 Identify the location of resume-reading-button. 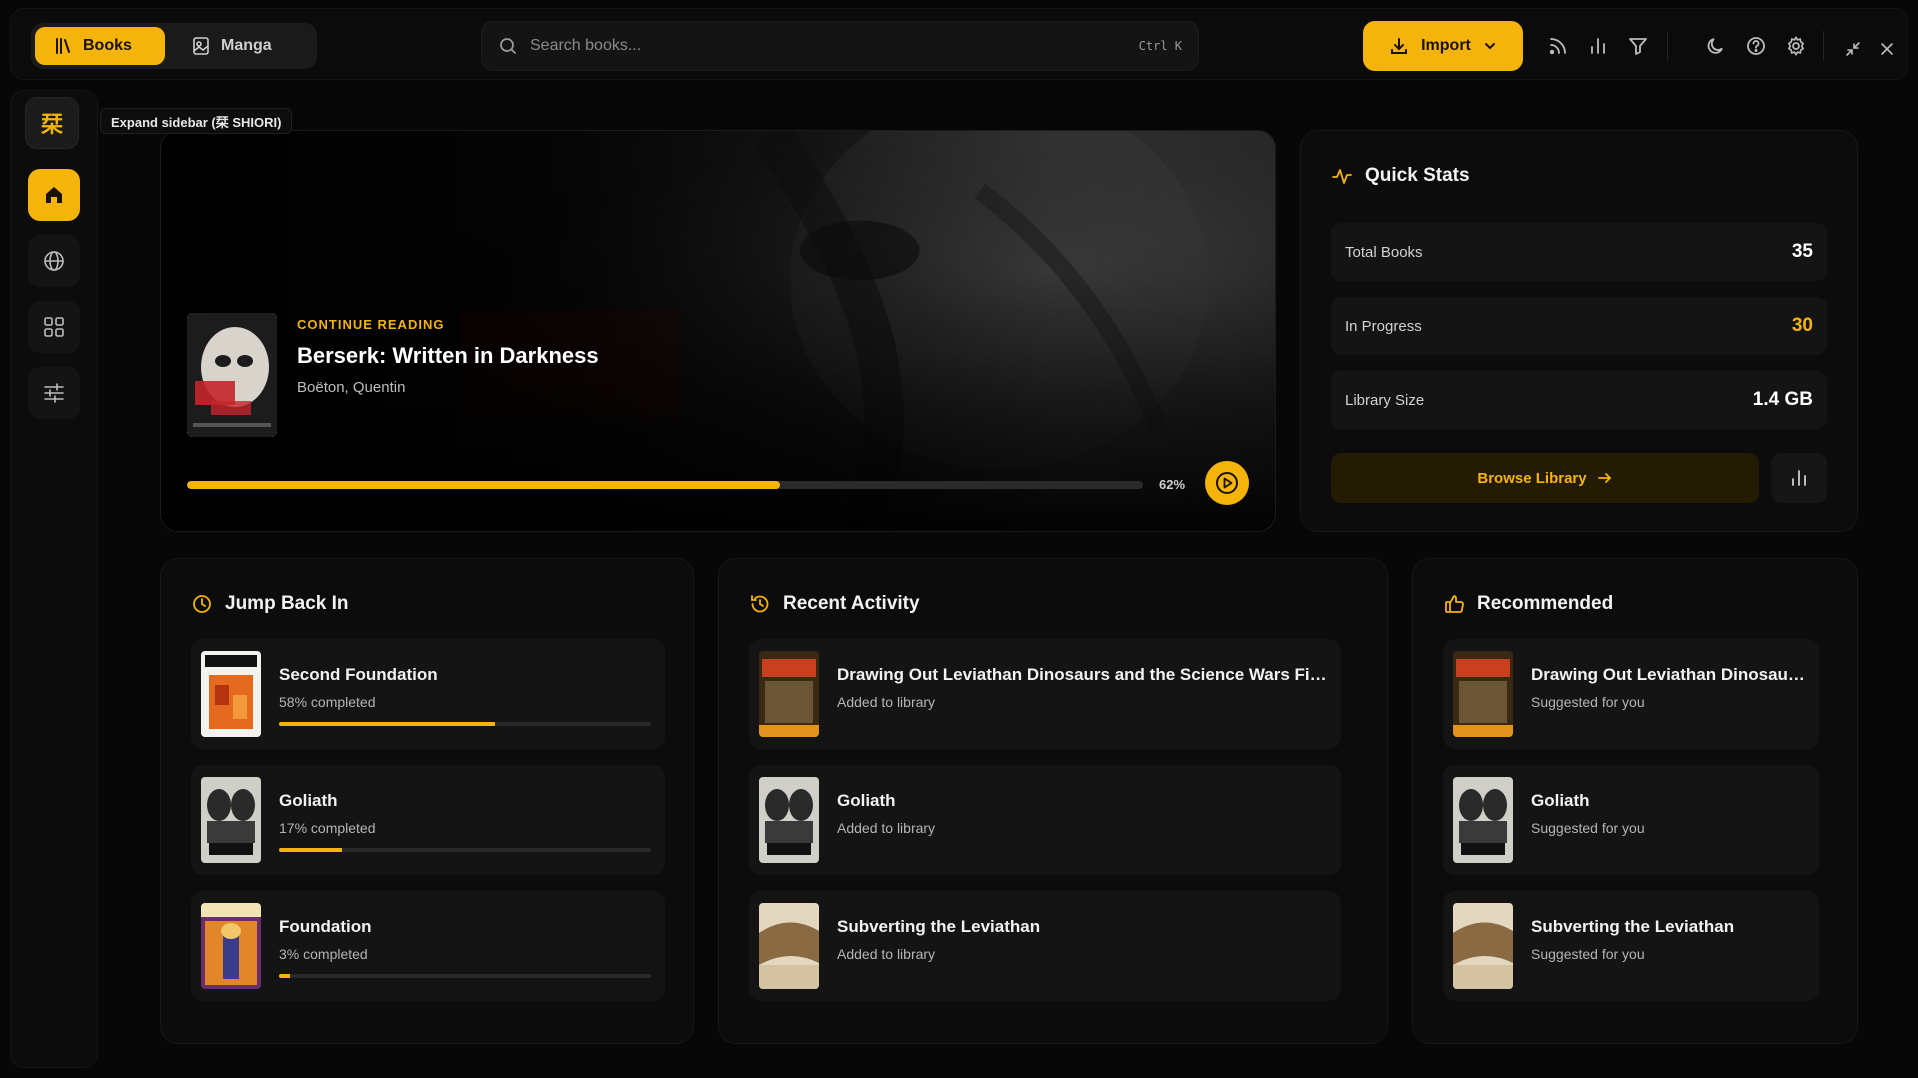
(1227, 483).